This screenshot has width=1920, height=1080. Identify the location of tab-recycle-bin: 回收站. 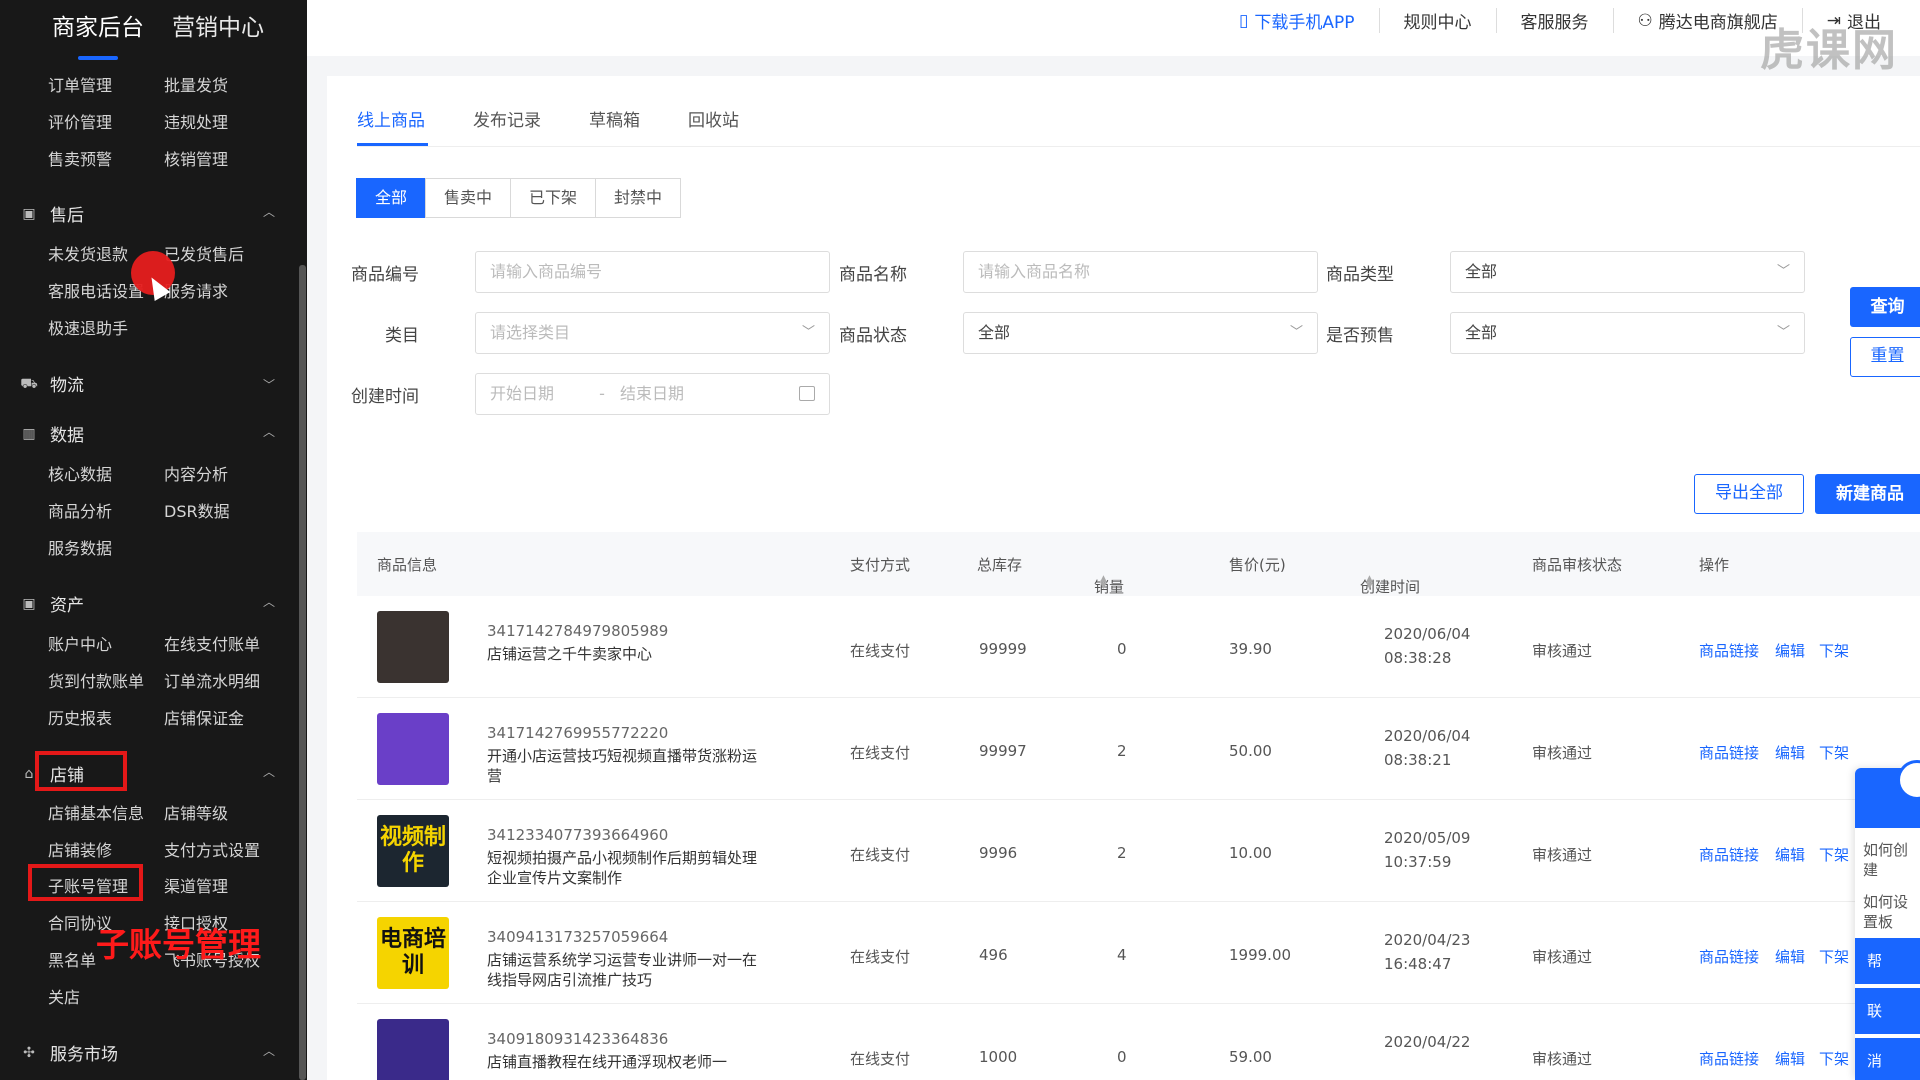
(713, 118).